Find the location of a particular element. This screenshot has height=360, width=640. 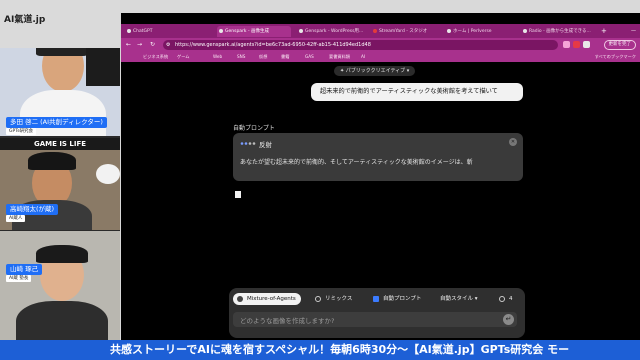

update-button: 更新を完了 is located at coordinates (619, 45).